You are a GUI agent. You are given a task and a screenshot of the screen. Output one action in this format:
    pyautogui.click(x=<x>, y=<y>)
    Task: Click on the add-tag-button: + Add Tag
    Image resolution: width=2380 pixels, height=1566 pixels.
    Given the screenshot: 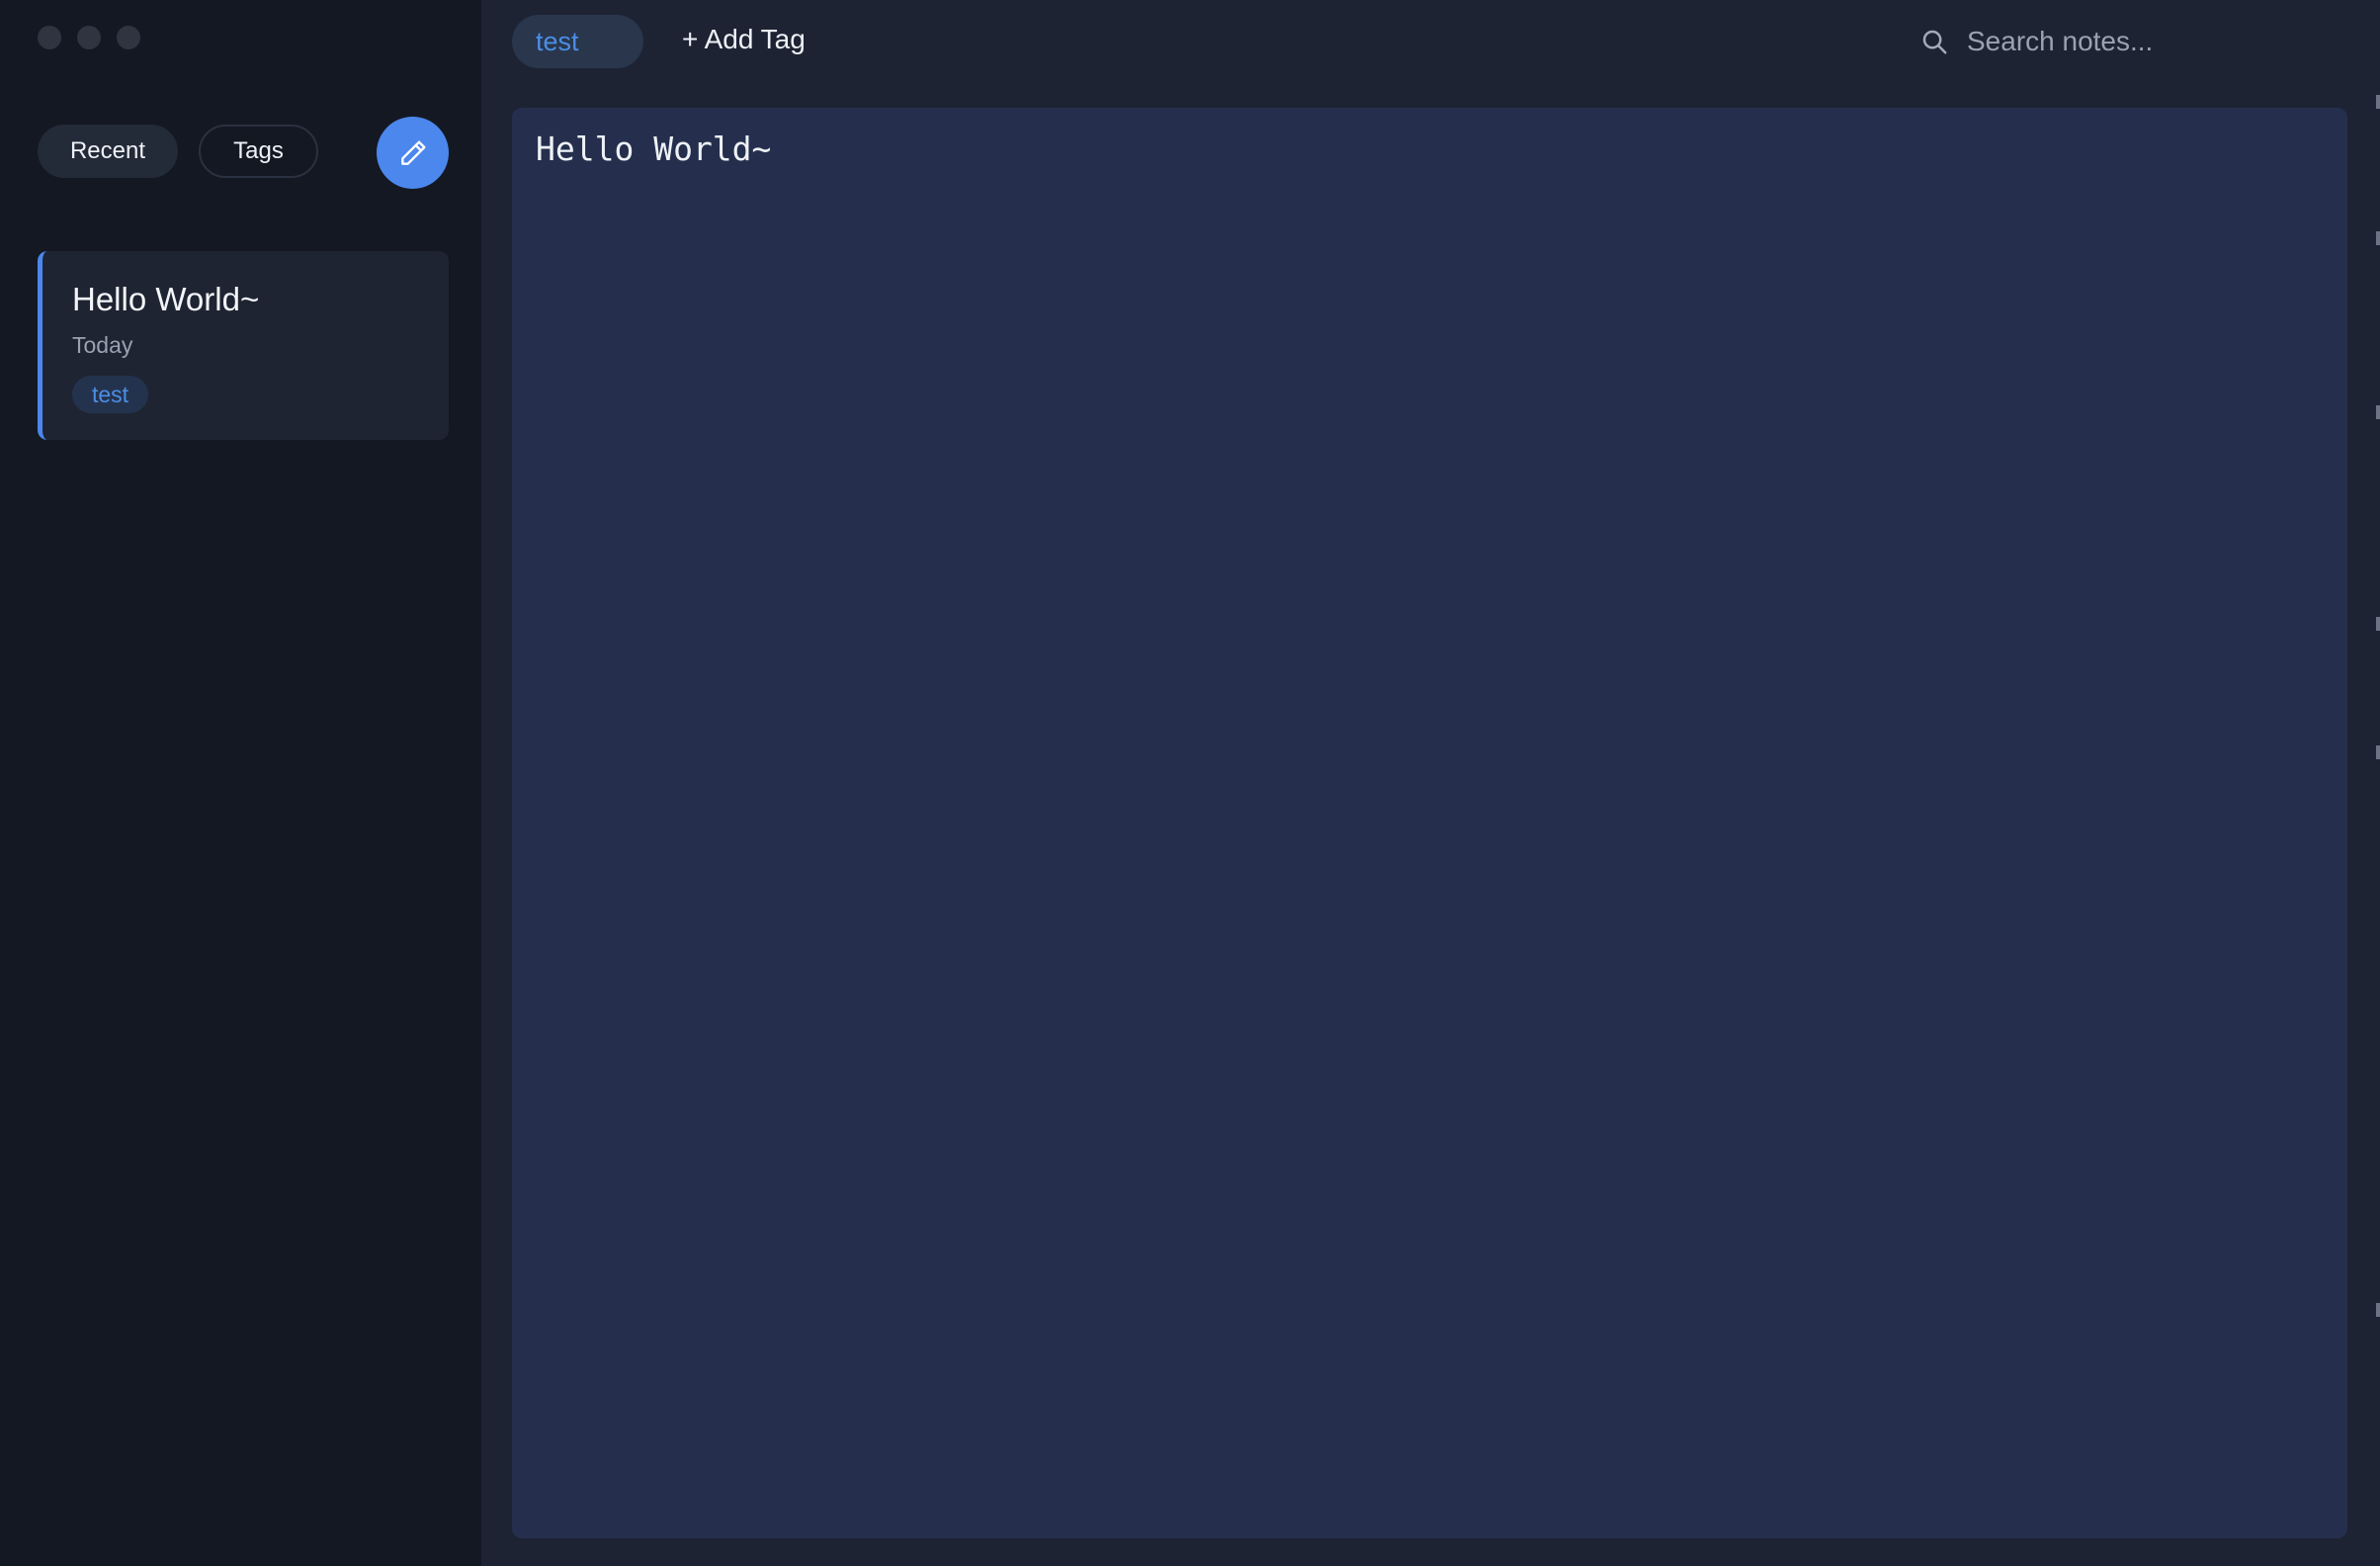 What is the action you would take?
    pyautogui.click(x=744, y=39)
    